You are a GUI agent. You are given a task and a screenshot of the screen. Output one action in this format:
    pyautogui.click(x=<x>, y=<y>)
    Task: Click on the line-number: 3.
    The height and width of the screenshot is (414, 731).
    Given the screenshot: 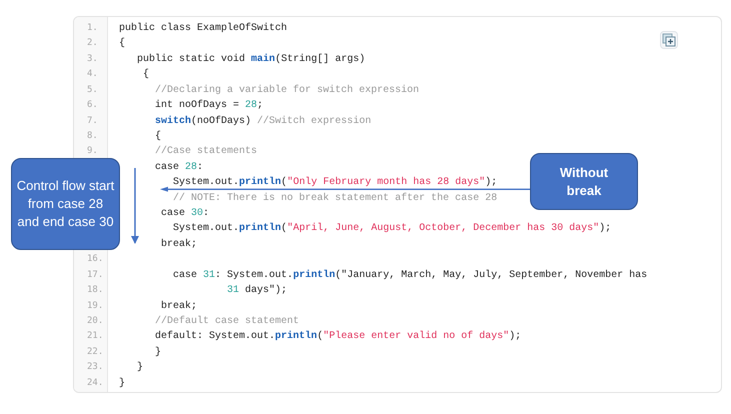 What is the action you would take?
    pyautogui.click(x=92, y=59)
    